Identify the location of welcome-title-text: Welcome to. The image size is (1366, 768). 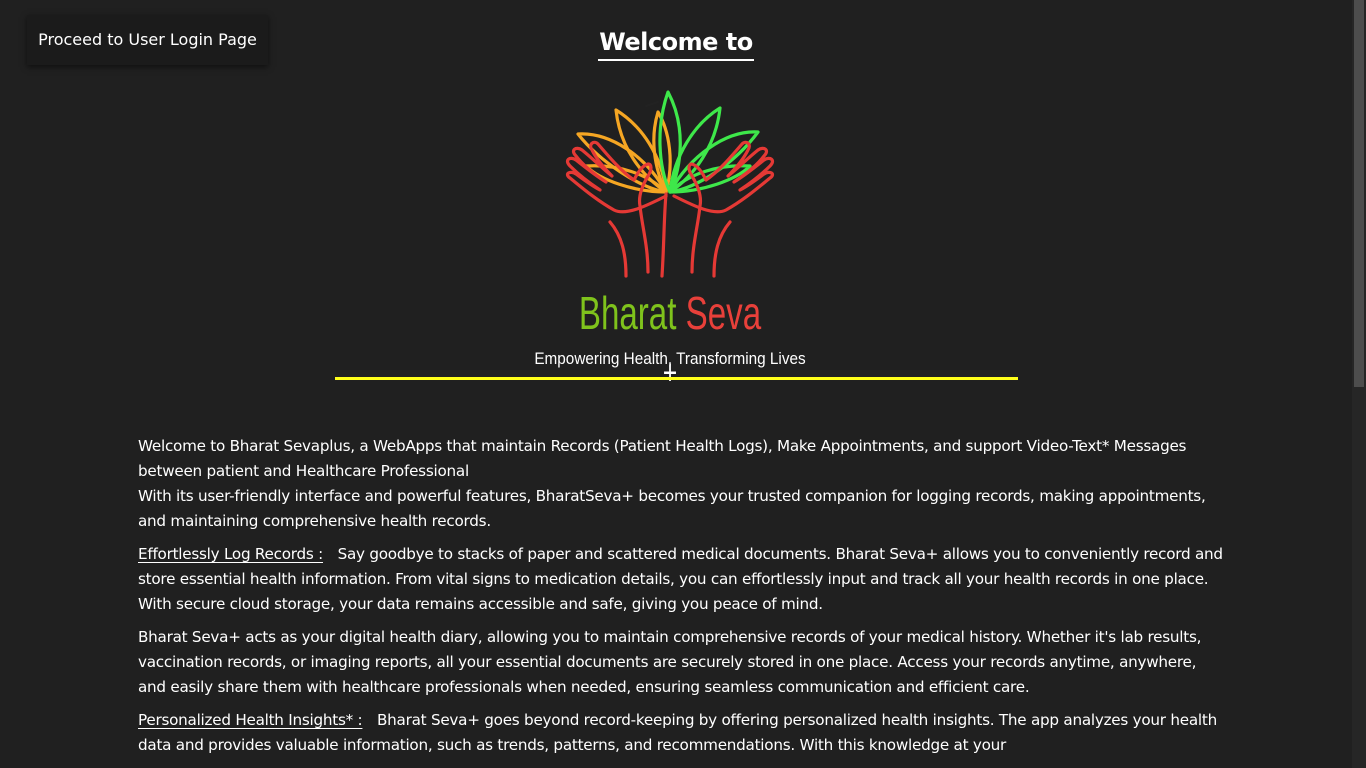
(676, 43).